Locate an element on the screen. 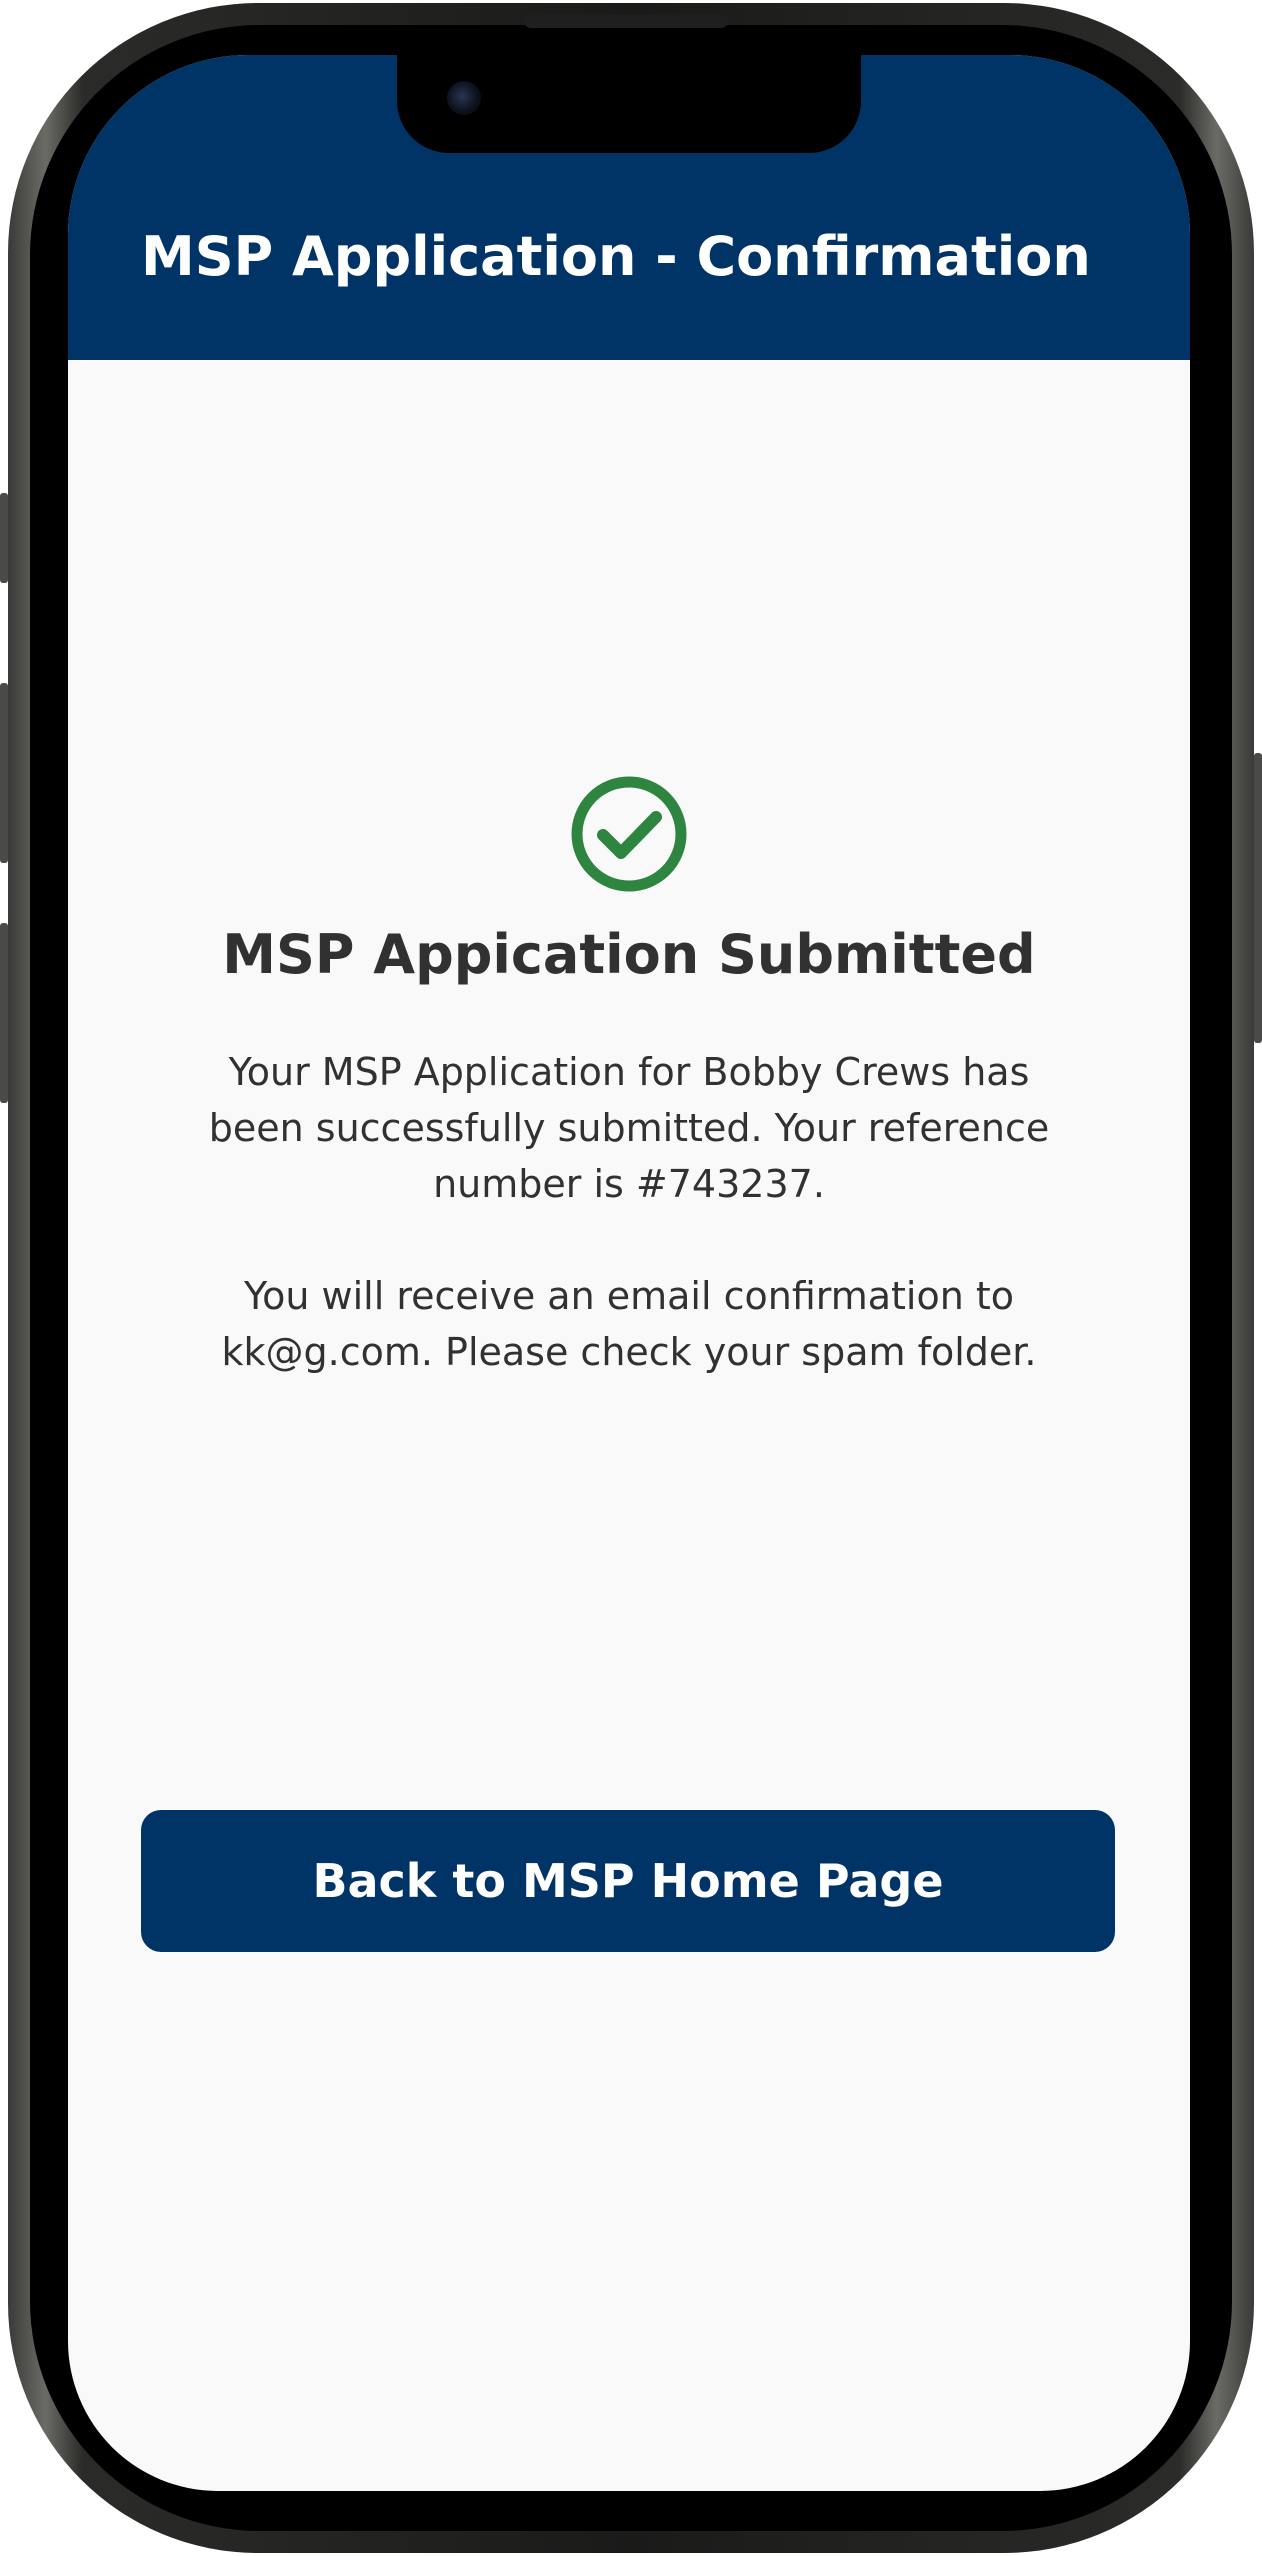 The image size is (1262, 2556). action-button is located at coordinates (4, 538).